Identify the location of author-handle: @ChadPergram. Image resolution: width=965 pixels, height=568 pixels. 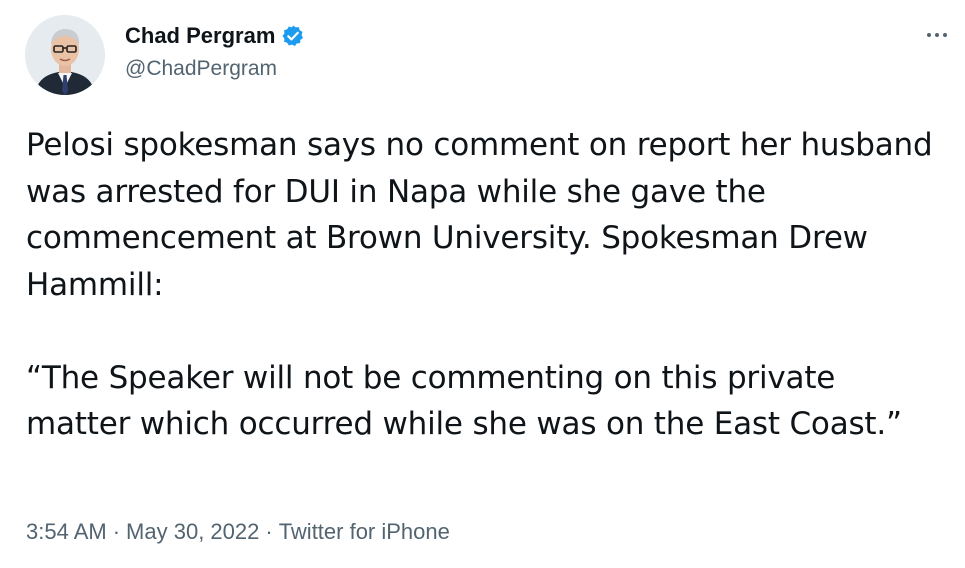
(215, 69).